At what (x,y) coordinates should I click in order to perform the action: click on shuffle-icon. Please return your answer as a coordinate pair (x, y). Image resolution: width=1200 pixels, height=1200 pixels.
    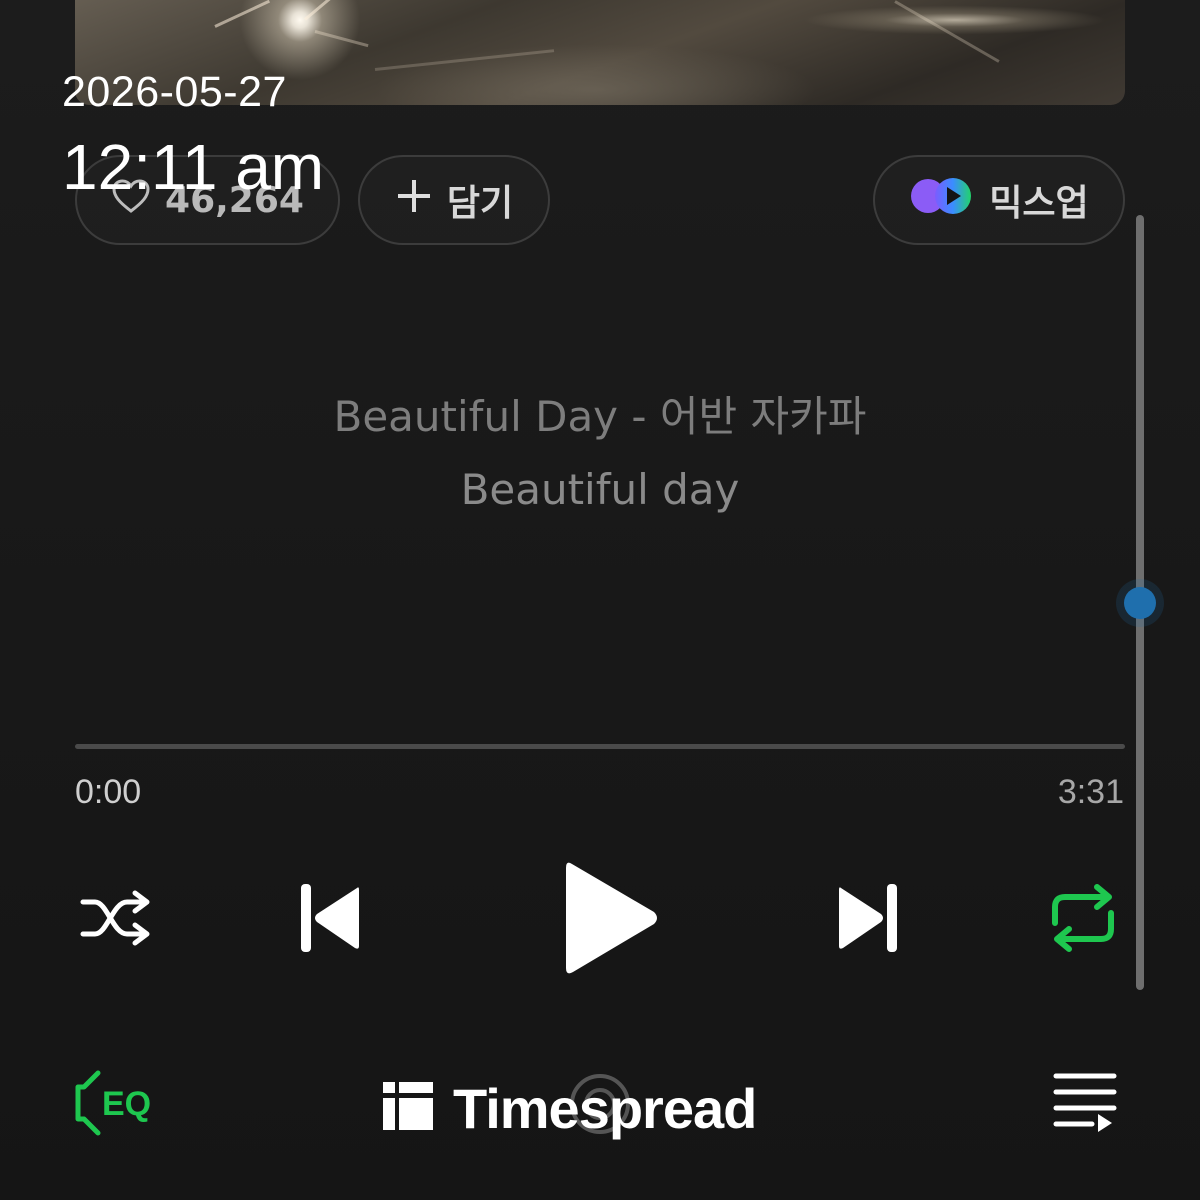
    Looking at the image, I should click on (115, 920).